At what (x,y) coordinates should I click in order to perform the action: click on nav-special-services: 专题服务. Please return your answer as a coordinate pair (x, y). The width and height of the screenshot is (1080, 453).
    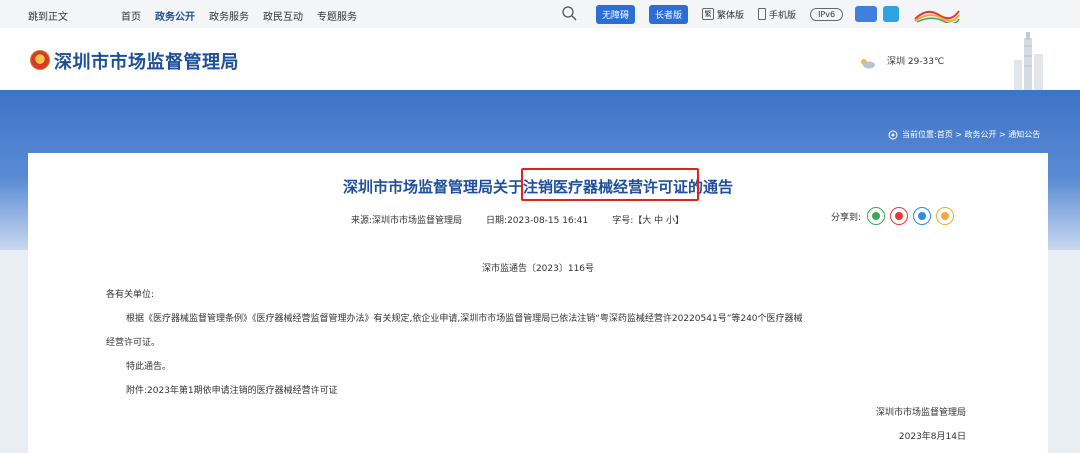
    Looking at the image, I should click on (337, 15).